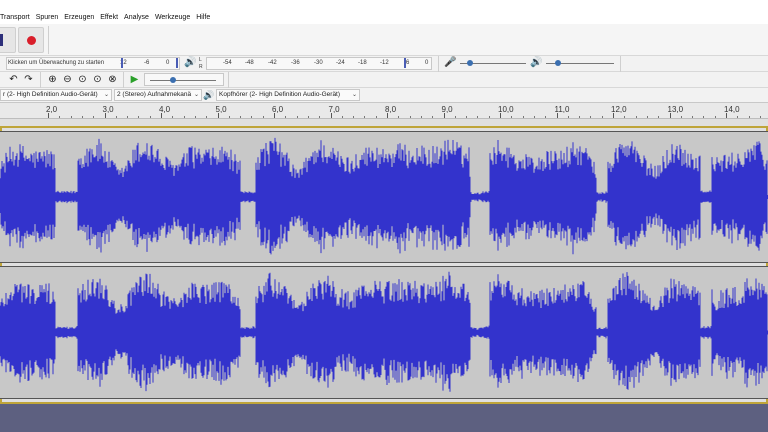  What do you see at coordinates (405, 63) in the screenshot?
I see `playback-meter-marker` at bounding box center [405, 63].